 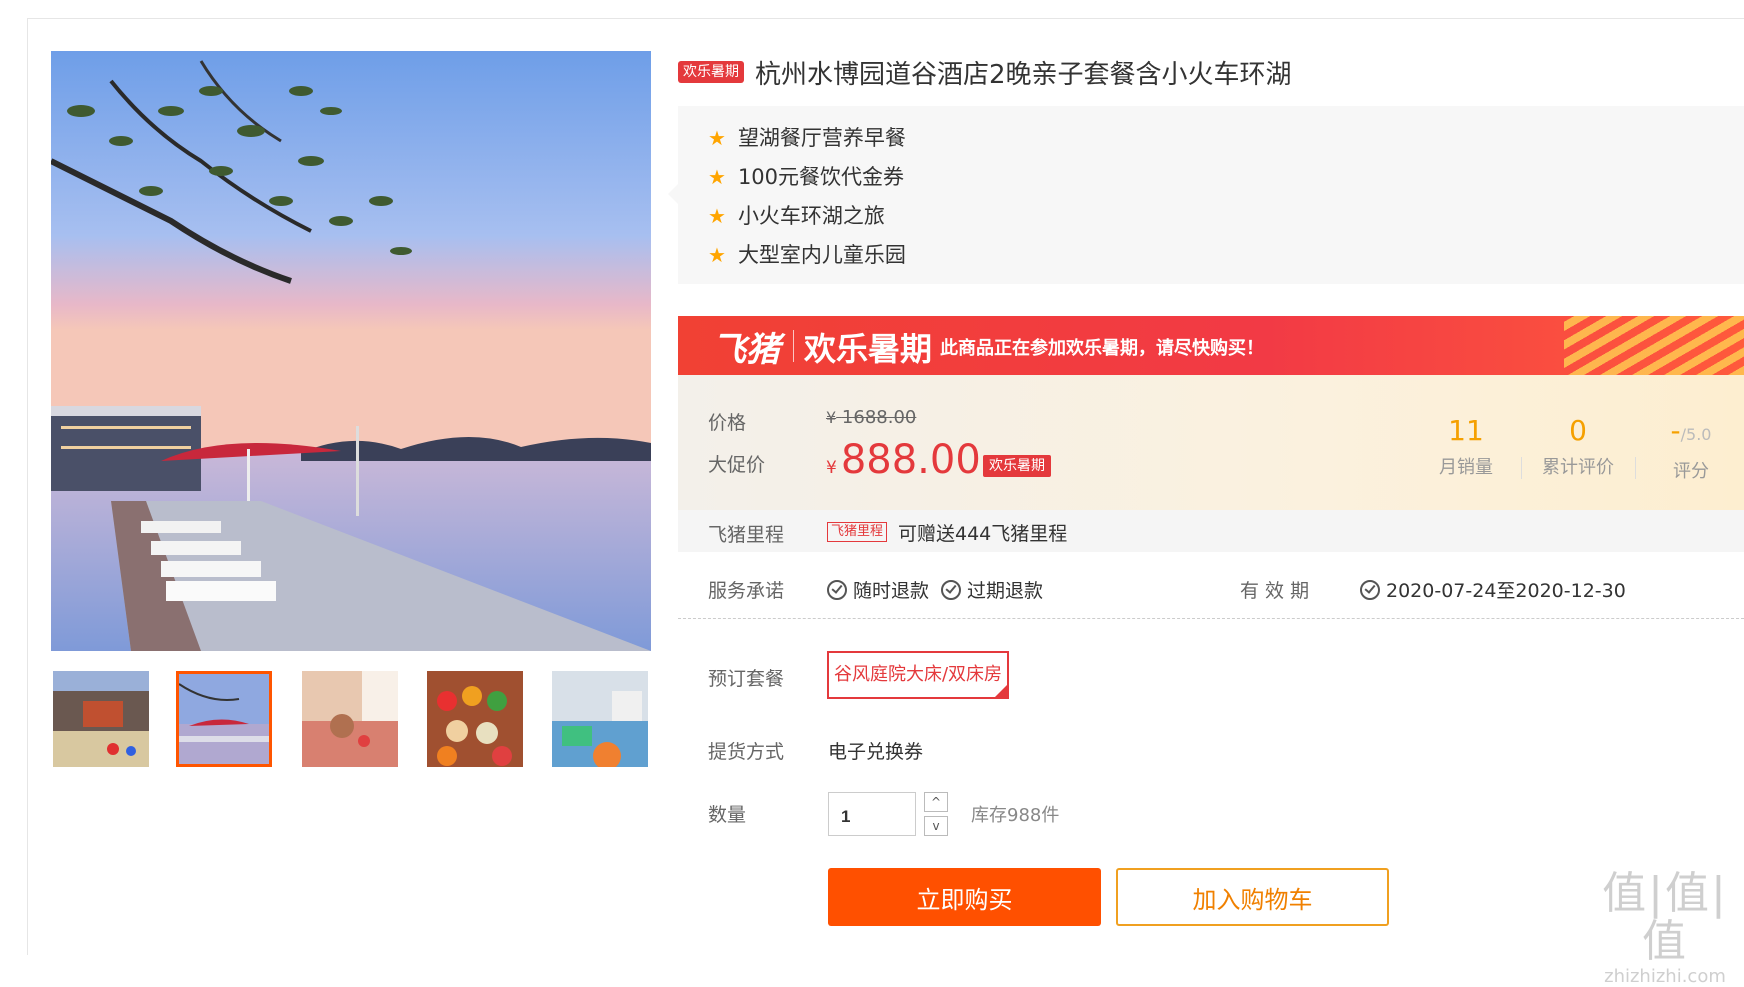 What do you see at coordinates (903, 460) in the screenshot?
I see `promo-price: ¥888.00` at bounding box center [903, 460].